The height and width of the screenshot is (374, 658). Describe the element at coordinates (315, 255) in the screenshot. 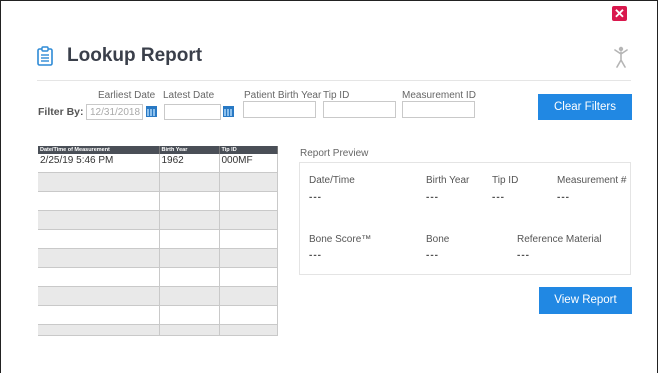

I see `bone-score-value: ---` at that location.